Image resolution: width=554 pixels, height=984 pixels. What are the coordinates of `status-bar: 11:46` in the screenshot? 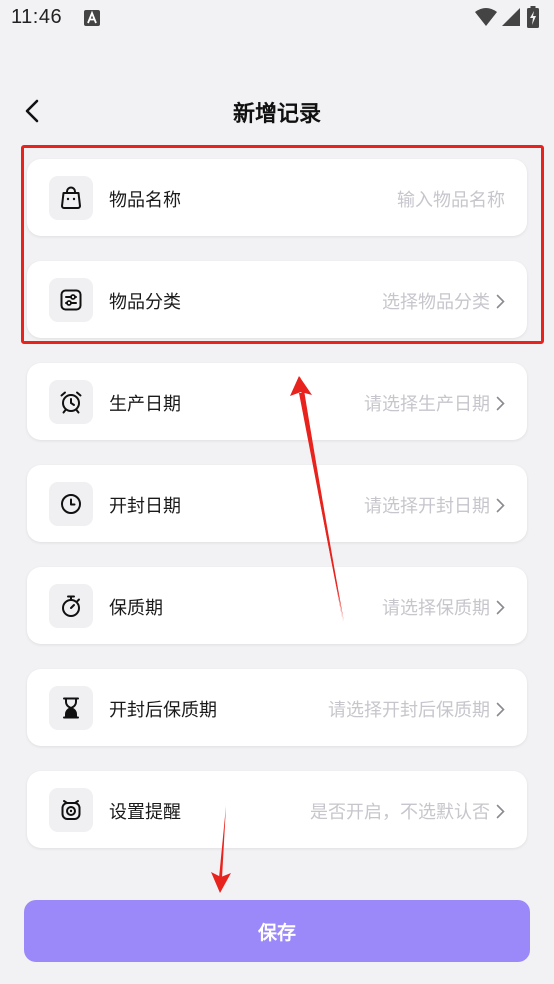 It's located at (277, 19).